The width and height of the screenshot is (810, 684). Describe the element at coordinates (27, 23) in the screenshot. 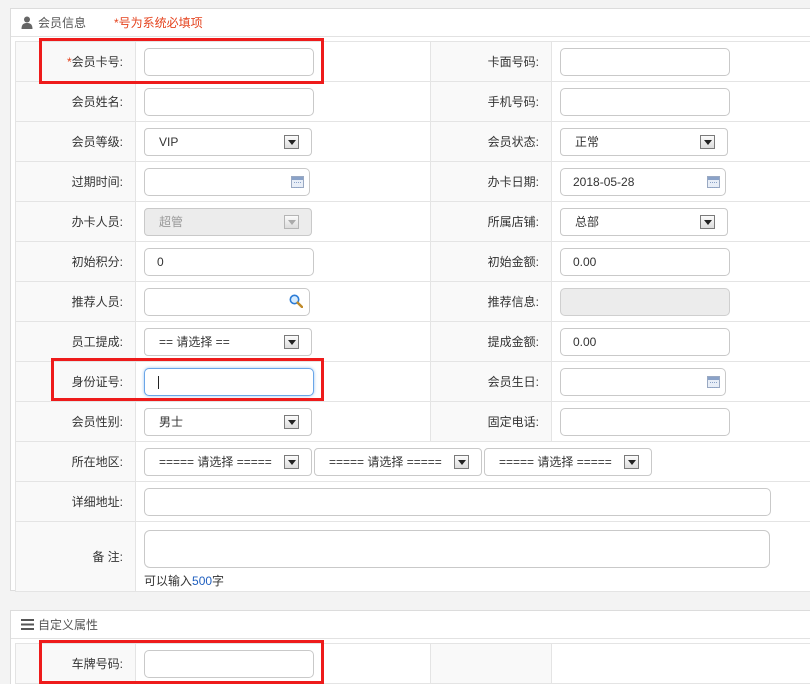

I see `user-icon` at that location.